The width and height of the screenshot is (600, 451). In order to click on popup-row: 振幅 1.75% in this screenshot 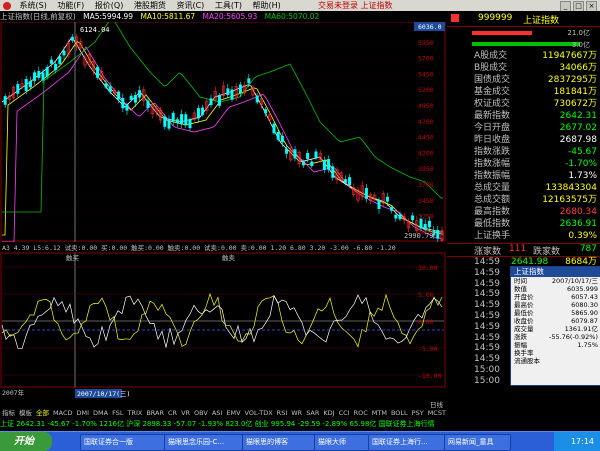, I will do `click(555, 345)`.